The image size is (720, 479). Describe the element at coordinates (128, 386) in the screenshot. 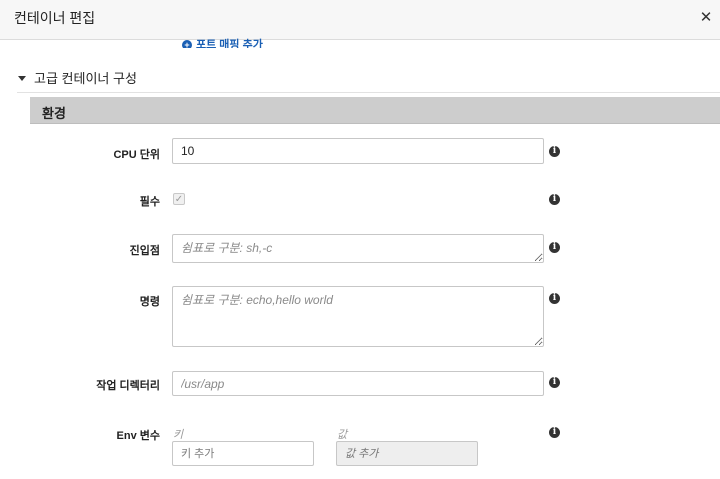

I see `working-directory-label: 작업 디렉터리` at that location.